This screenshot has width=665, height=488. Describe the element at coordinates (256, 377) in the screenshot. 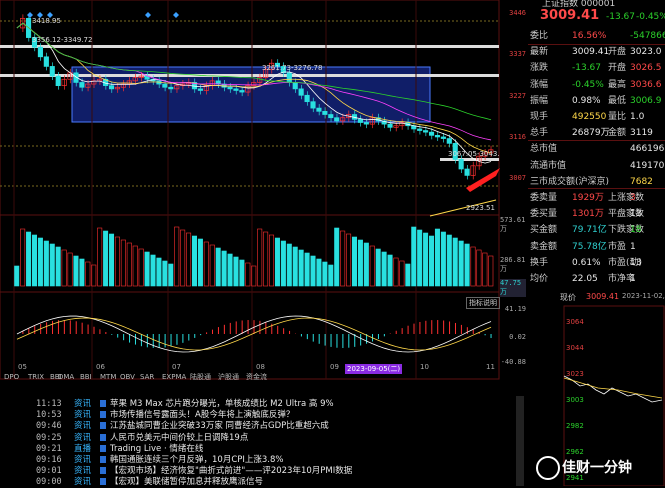

I see `tab-capital-flow: 资金流` at that location.